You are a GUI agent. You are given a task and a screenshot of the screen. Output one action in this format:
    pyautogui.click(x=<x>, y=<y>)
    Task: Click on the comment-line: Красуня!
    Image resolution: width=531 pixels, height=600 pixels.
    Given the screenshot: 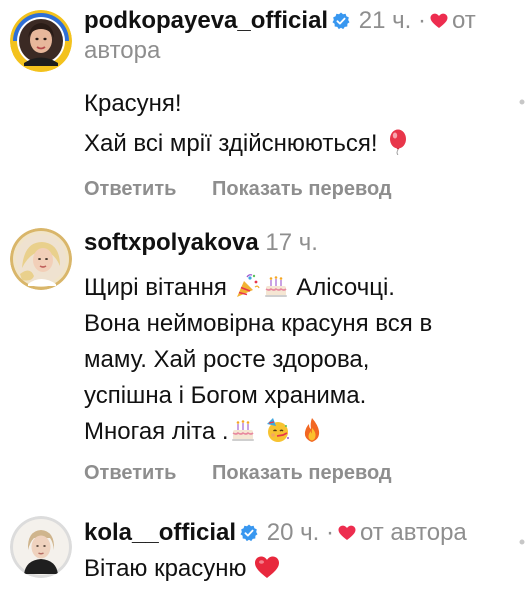 What is the action you would take?
    pyautogui.click(x=133, y=103)
    